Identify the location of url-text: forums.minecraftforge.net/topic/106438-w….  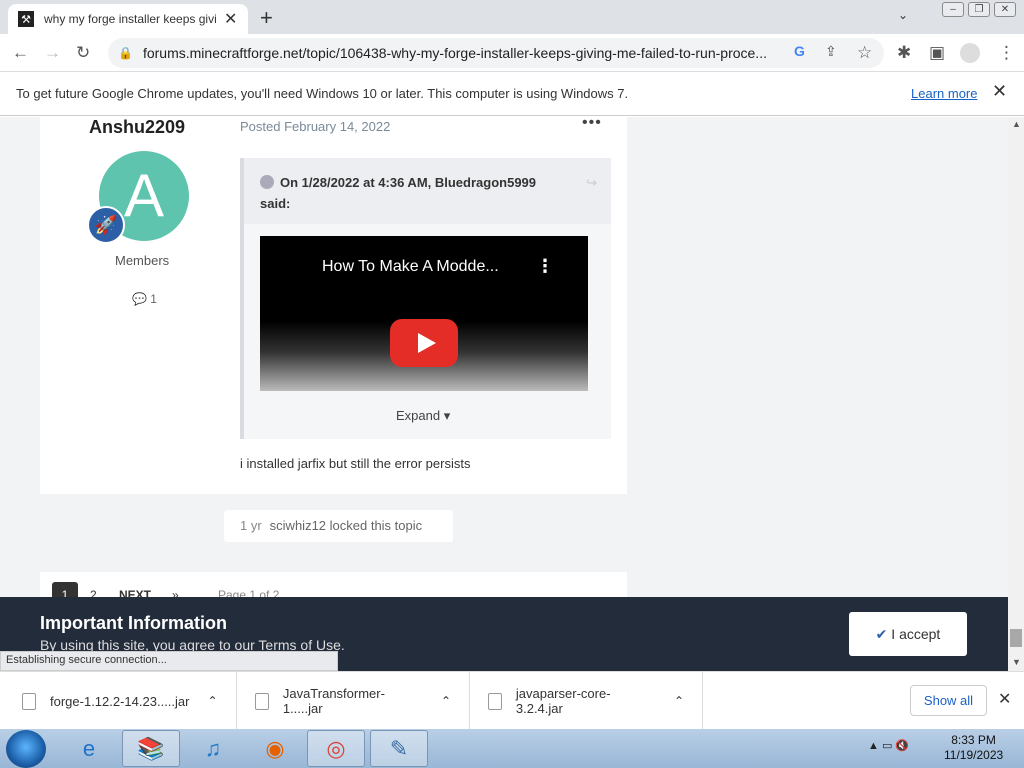
(454, 53).